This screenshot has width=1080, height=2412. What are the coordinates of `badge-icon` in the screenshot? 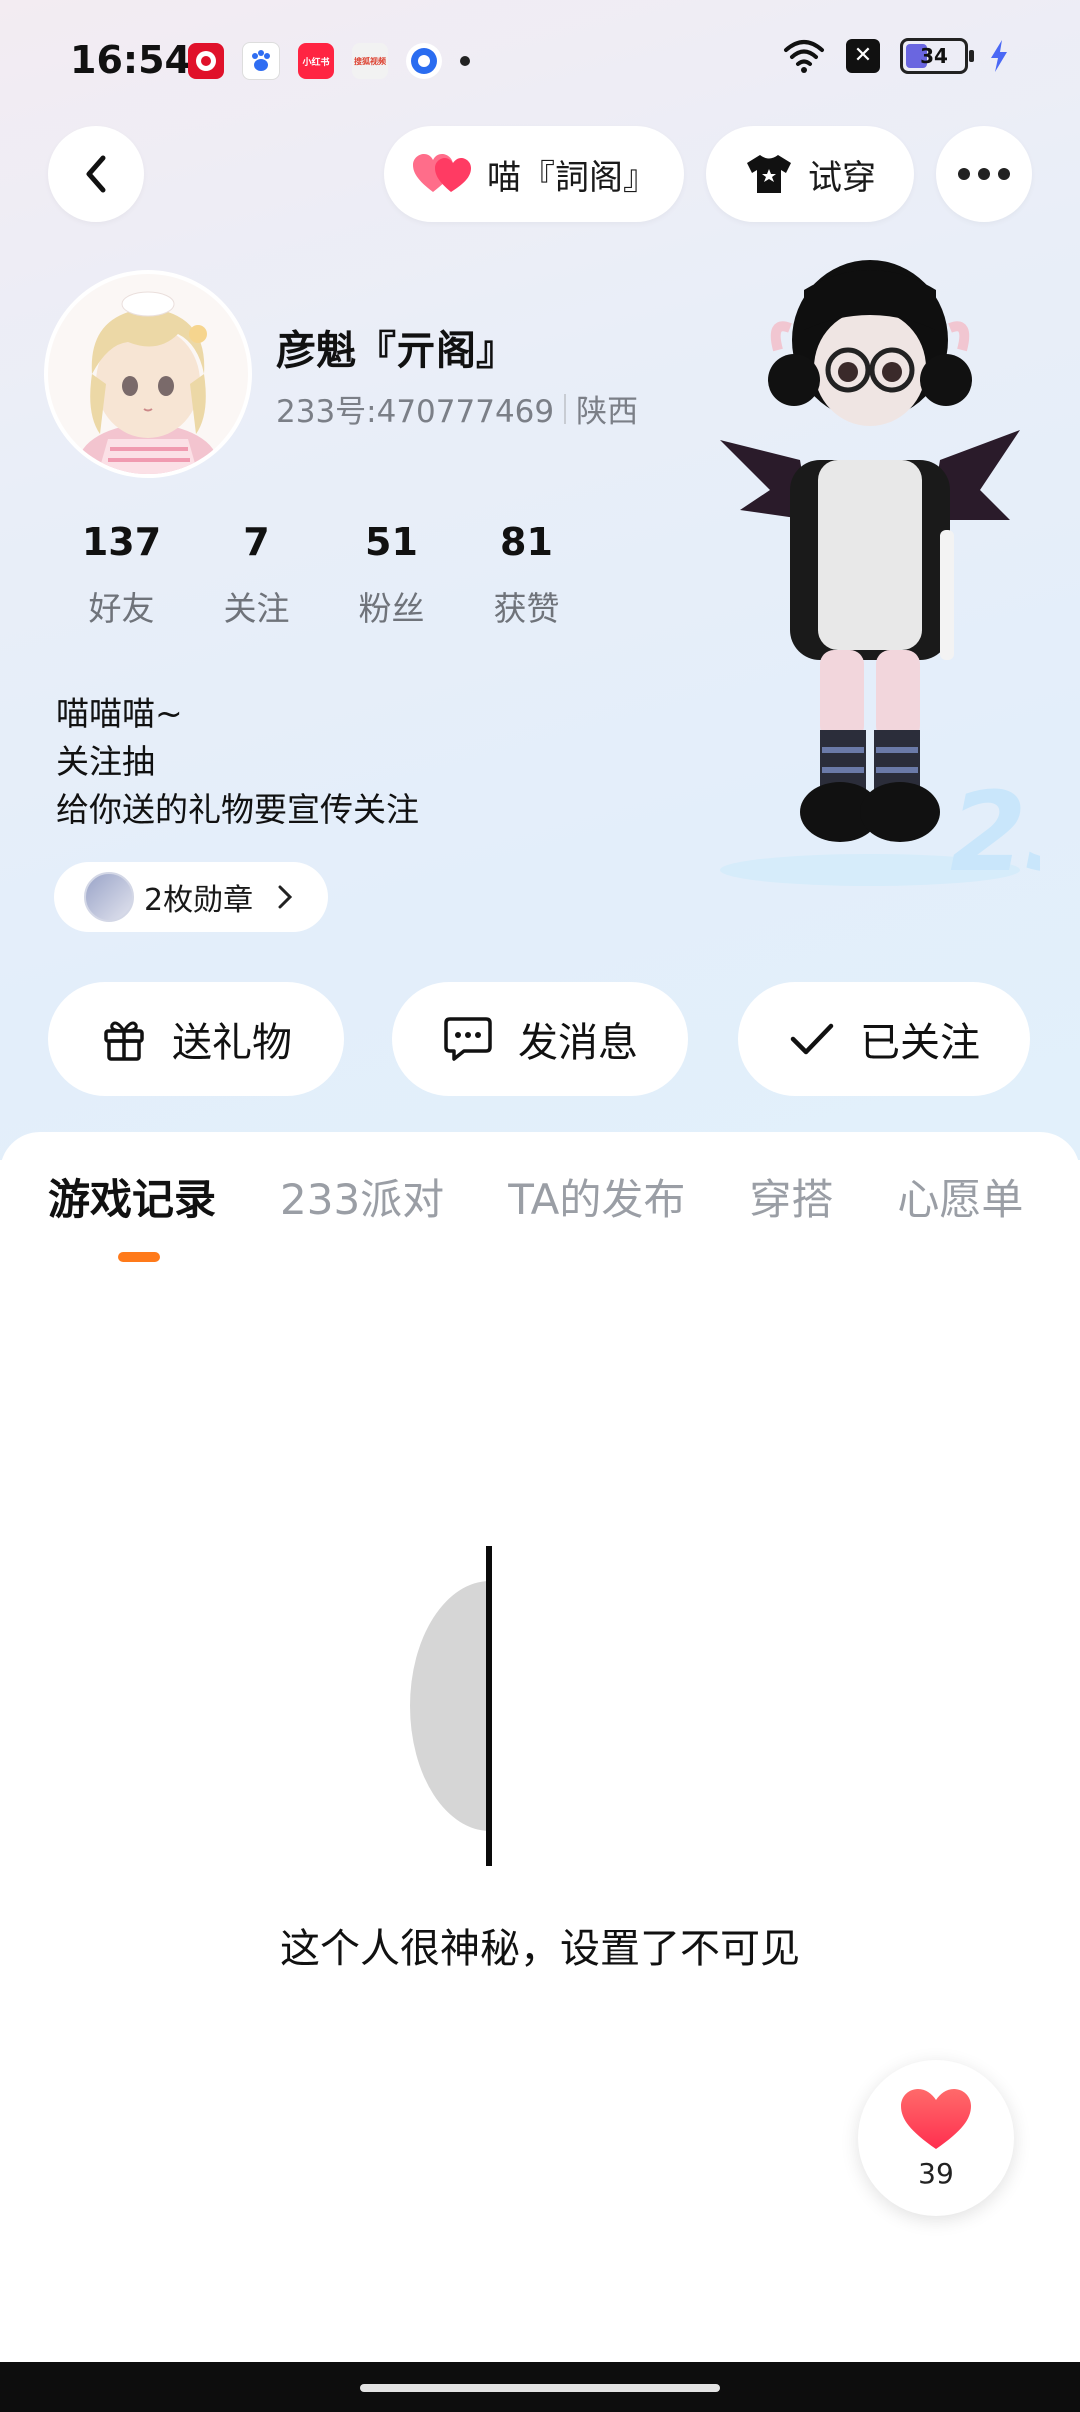 It's located at (109, 897).